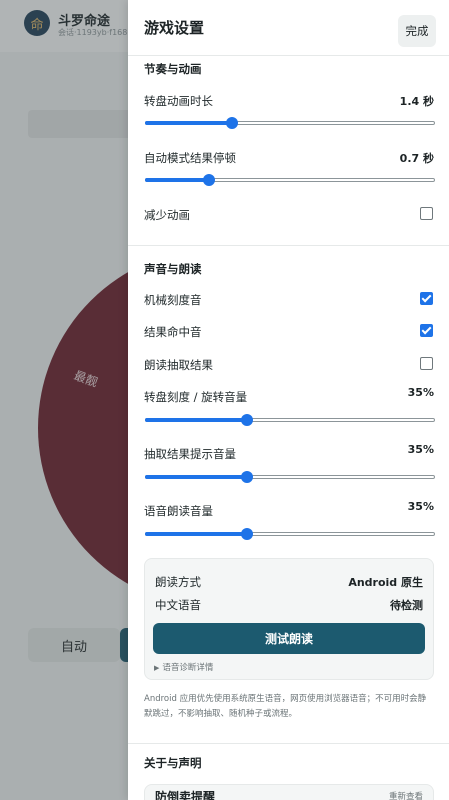  What do you see at coordinates (173, 300) in the screenshot?
I see `tick-sound-label: 机械刻度音` at bounding box center [173, 300].